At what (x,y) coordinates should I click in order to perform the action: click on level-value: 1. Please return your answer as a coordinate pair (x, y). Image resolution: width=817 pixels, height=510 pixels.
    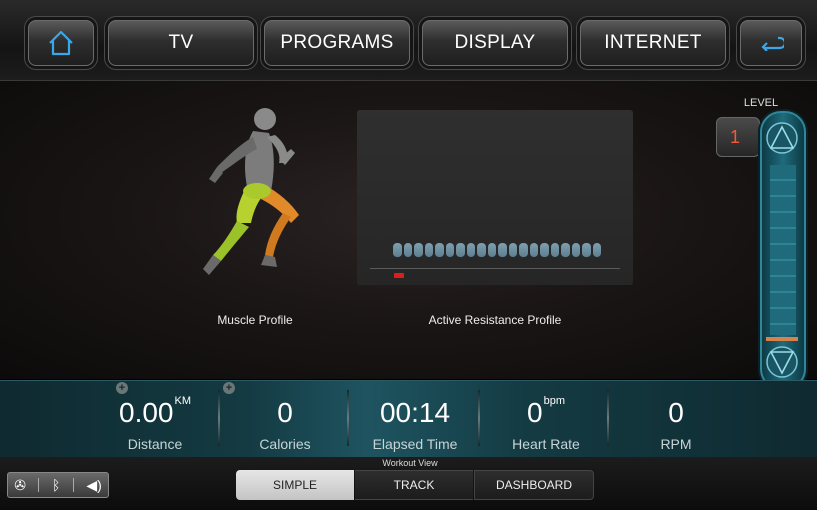
    Looking at the image, I should click on (738, 137).